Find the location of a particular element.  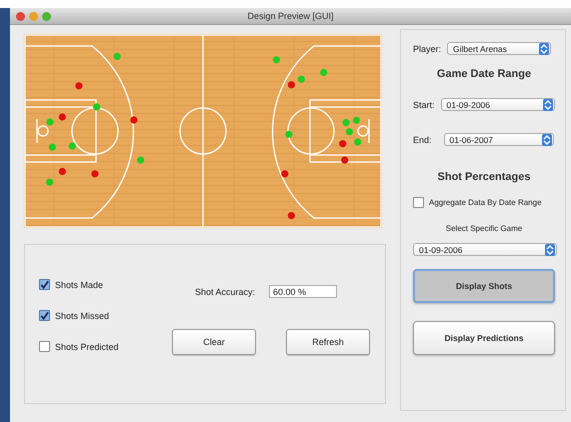

section-heading: Shot Percentages is located at coordinates (484, 177).